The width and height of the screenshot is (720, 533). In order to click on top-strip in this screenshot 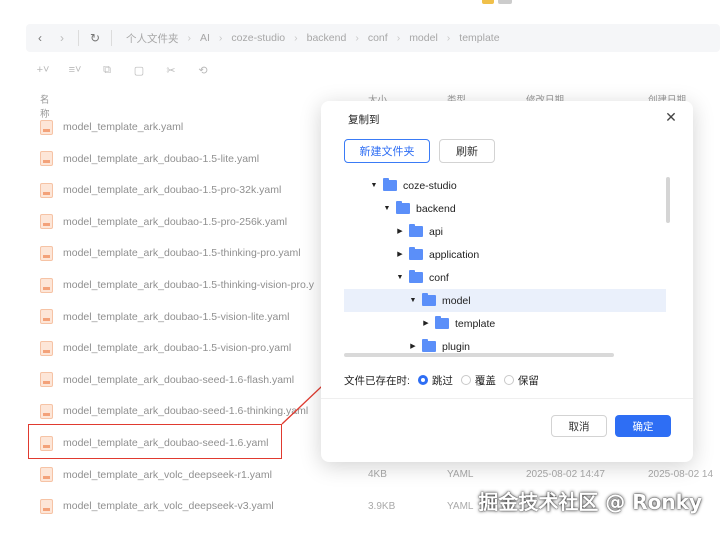, I will do `click(360, 6)`.